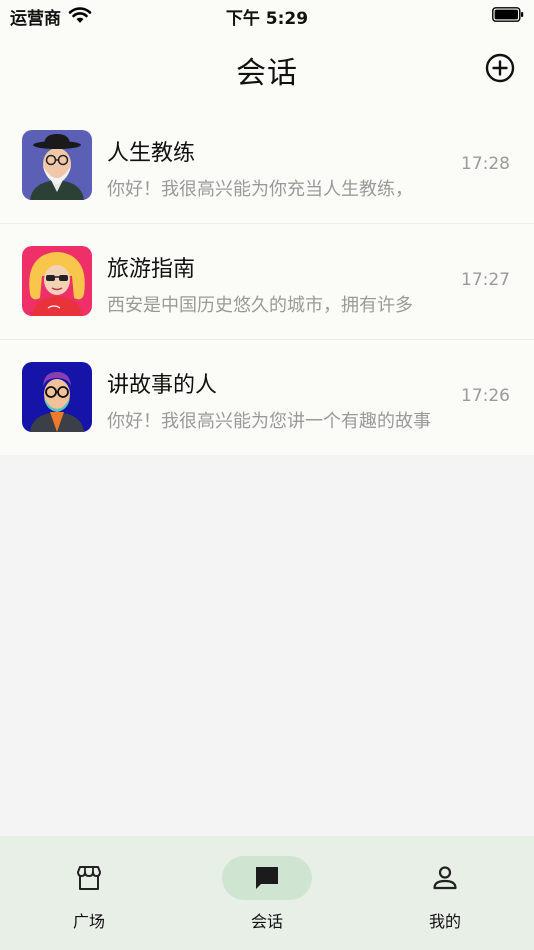  I want to click on tab-bar: 广场 会话 我的, so click(267, 893).